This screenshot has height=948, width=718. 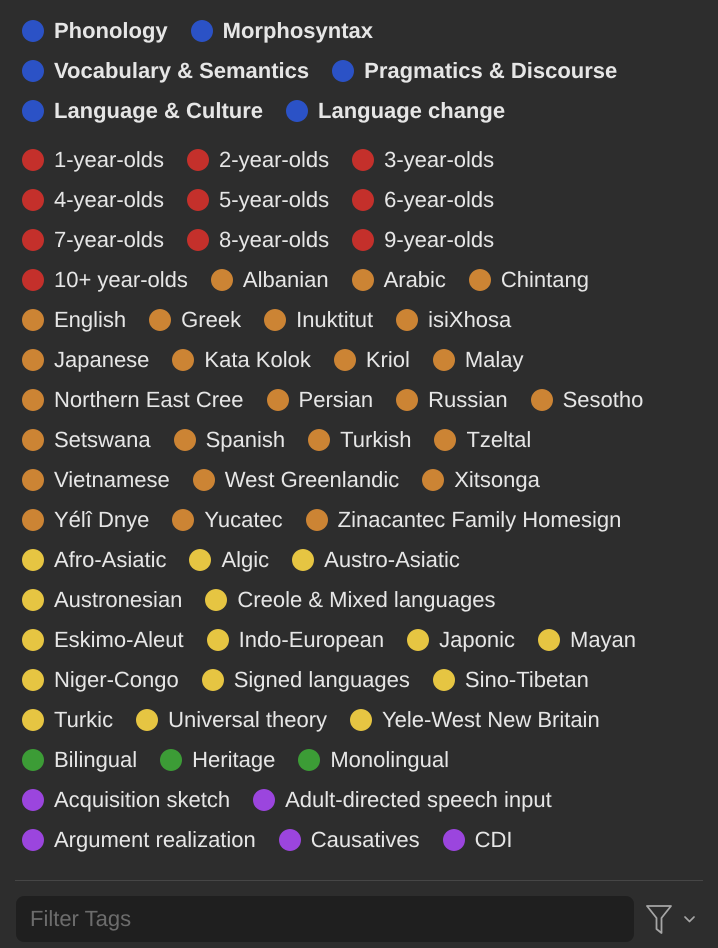 What do you see at coordinates (96, 480) in the screenshot?
I see `tag-item: Vietnamese` at bounding box center [96, 480].